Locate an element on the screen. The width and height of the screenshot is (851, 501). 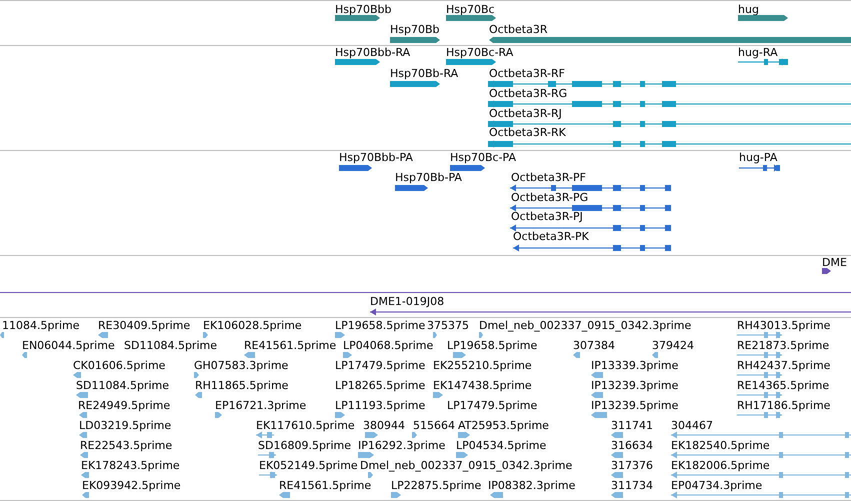
feature-label: EP04734.3prime is located at coordinates (716, 486).